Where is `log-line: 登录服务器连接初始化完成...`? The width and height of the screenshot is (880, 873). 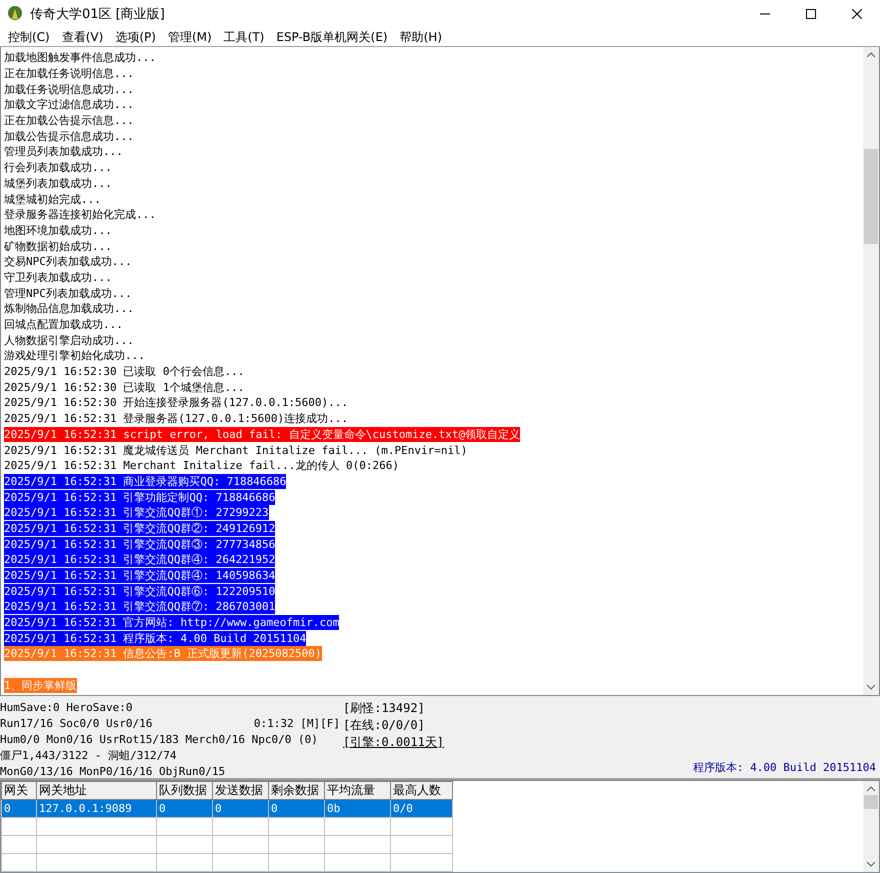 log-line: 登录服务器连接初始化完成... is located at coordinates (80, 214).